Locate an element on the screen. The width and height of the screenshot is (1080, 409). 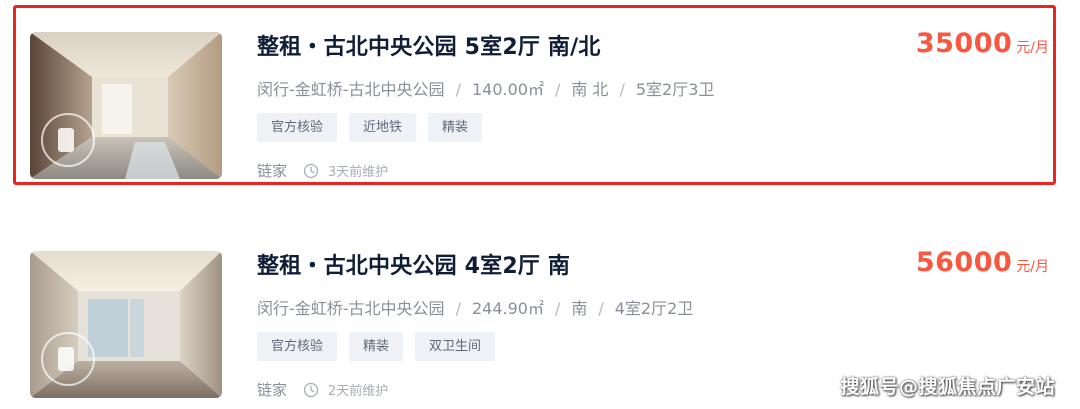
orientation-value: 南 北 is located at coordinates (590, 89).